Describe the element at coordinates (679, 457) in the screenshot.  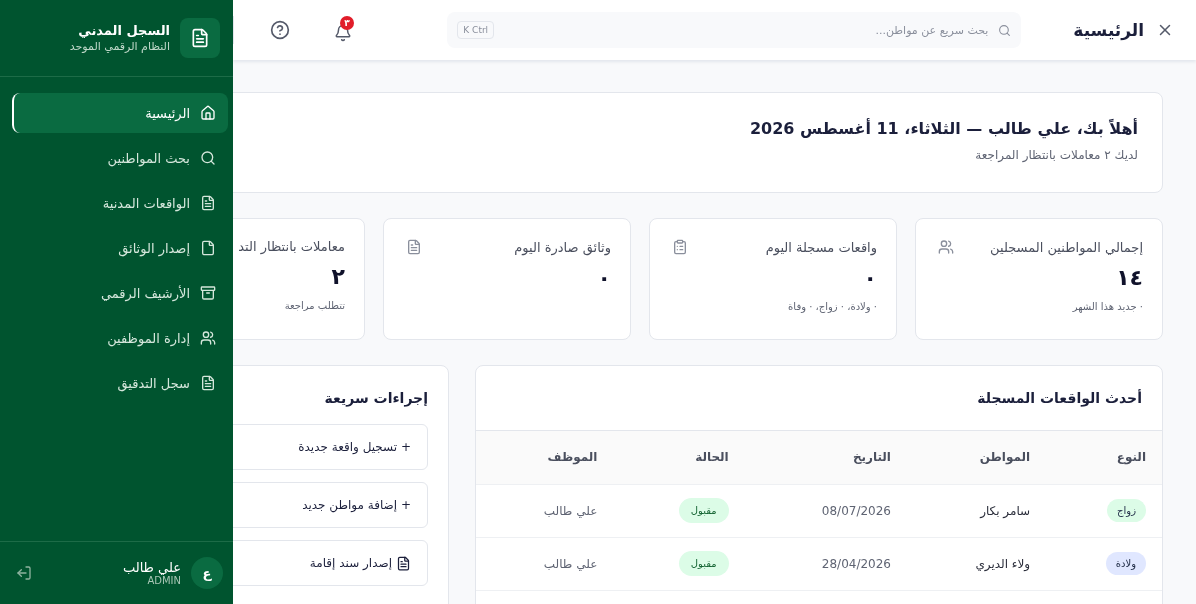
I see `column-header: الحالة` at that location.